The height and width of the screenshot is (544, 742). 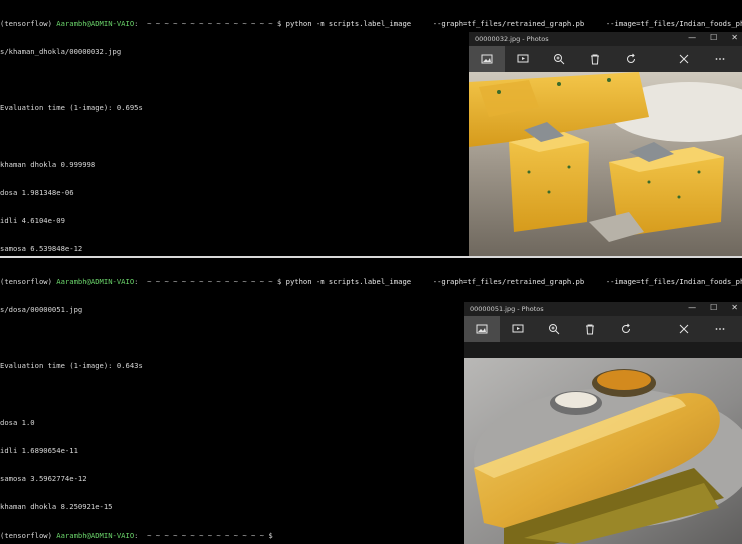 What do you see at coordinates (605, 39) in the screenshot?
I see `title-bar: 00000032.jpg - Photos — ☐ ✕` at bounding box center [605, 39].